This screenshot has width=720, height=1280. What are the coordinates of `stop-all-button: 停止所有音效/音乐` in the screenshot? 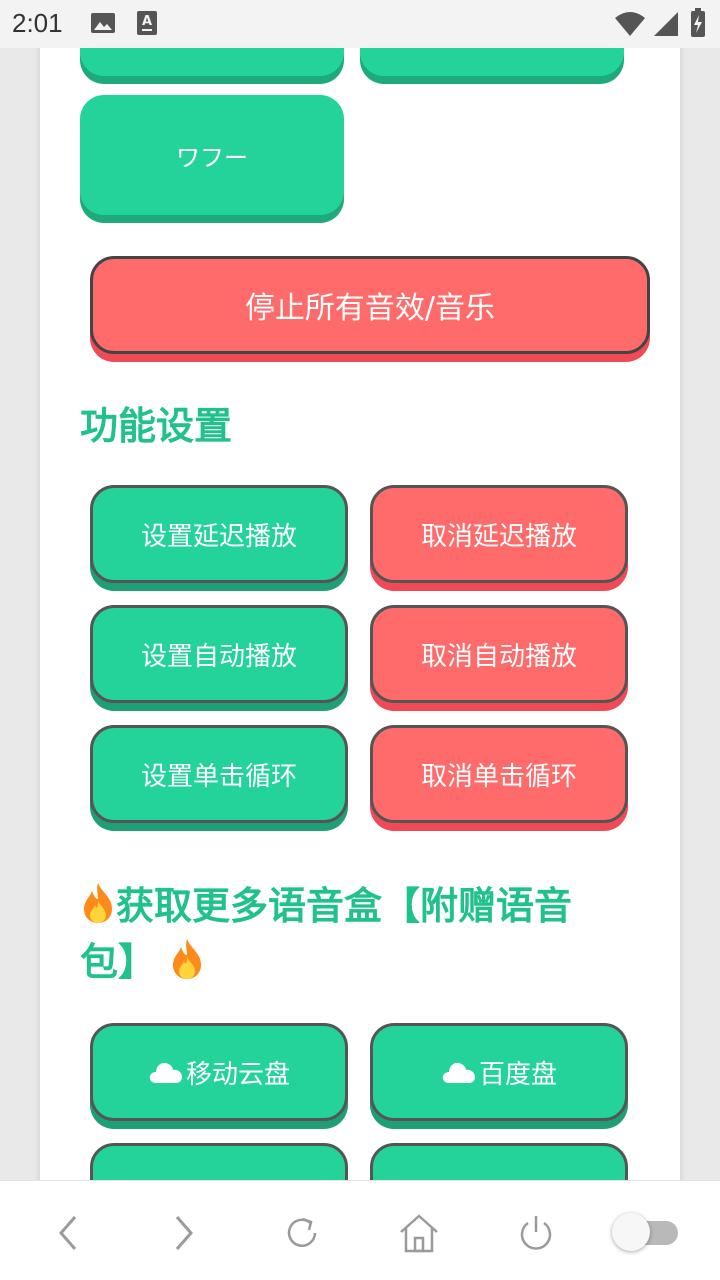 It's located at (370, 305).